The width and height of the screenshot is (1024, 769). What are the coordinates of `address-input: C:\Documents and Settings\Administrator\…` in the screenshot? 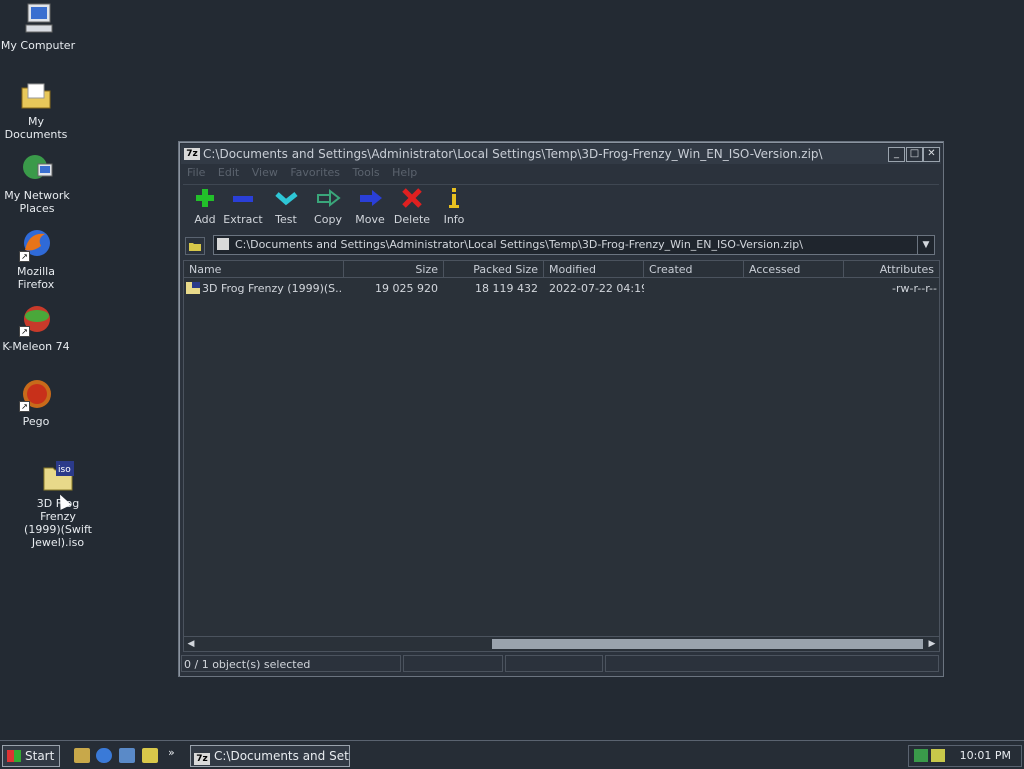 It's located at (574, 245).